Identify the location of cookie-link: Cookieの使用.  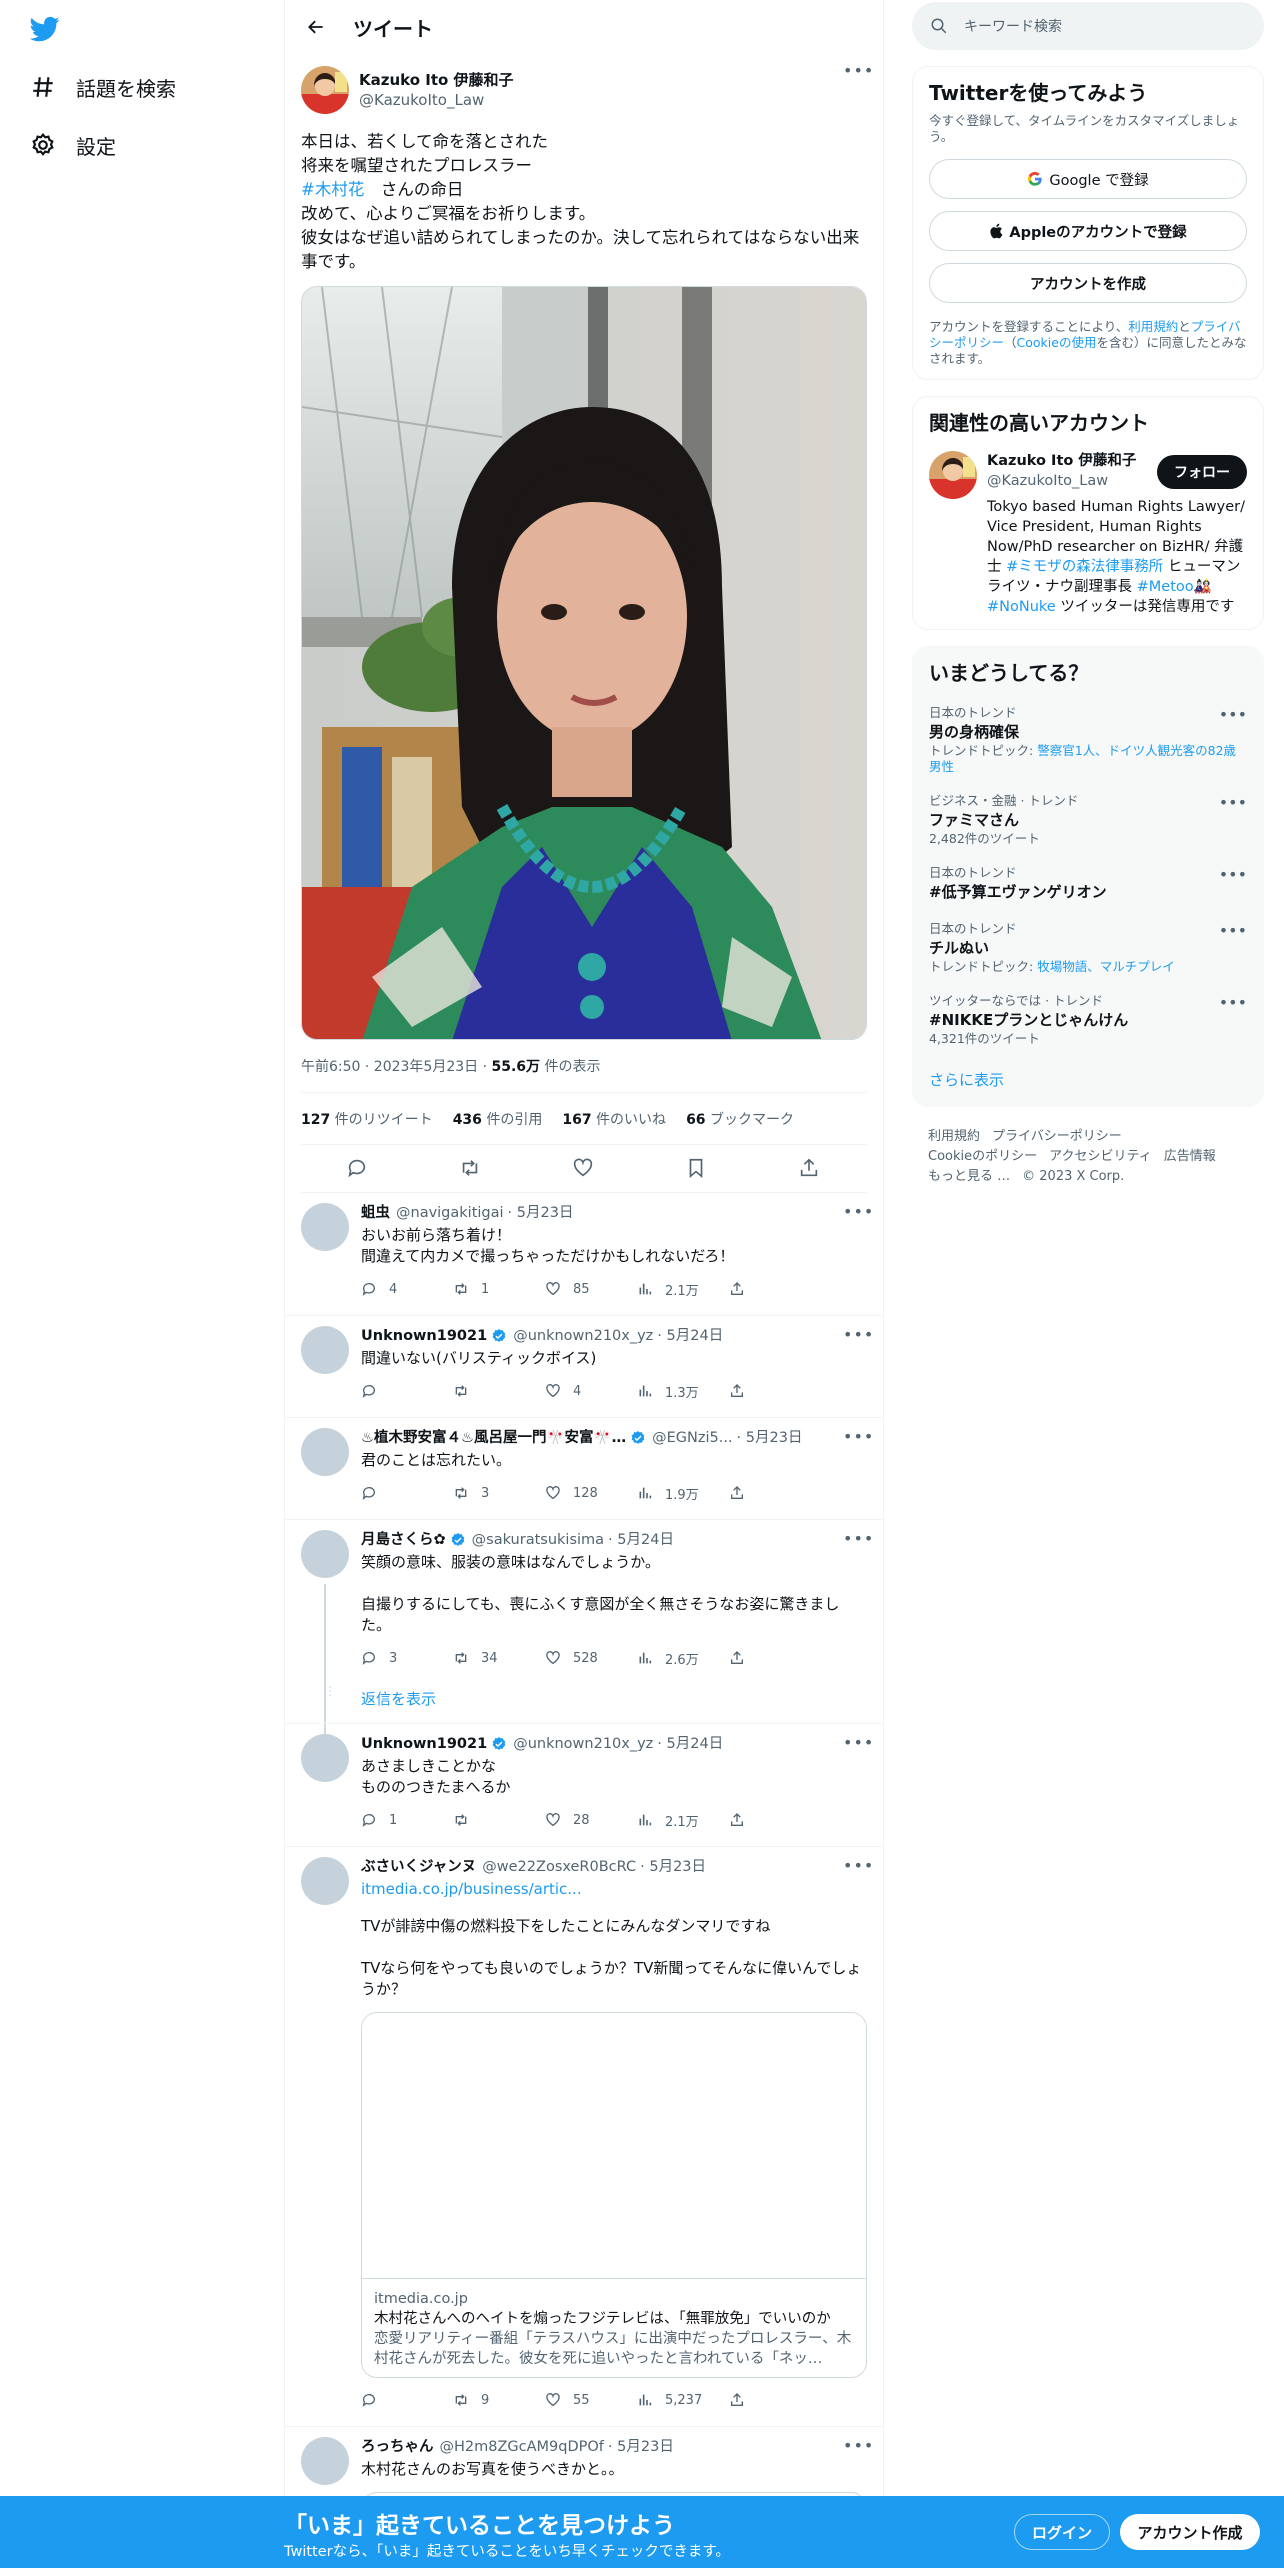
(1057, 342).